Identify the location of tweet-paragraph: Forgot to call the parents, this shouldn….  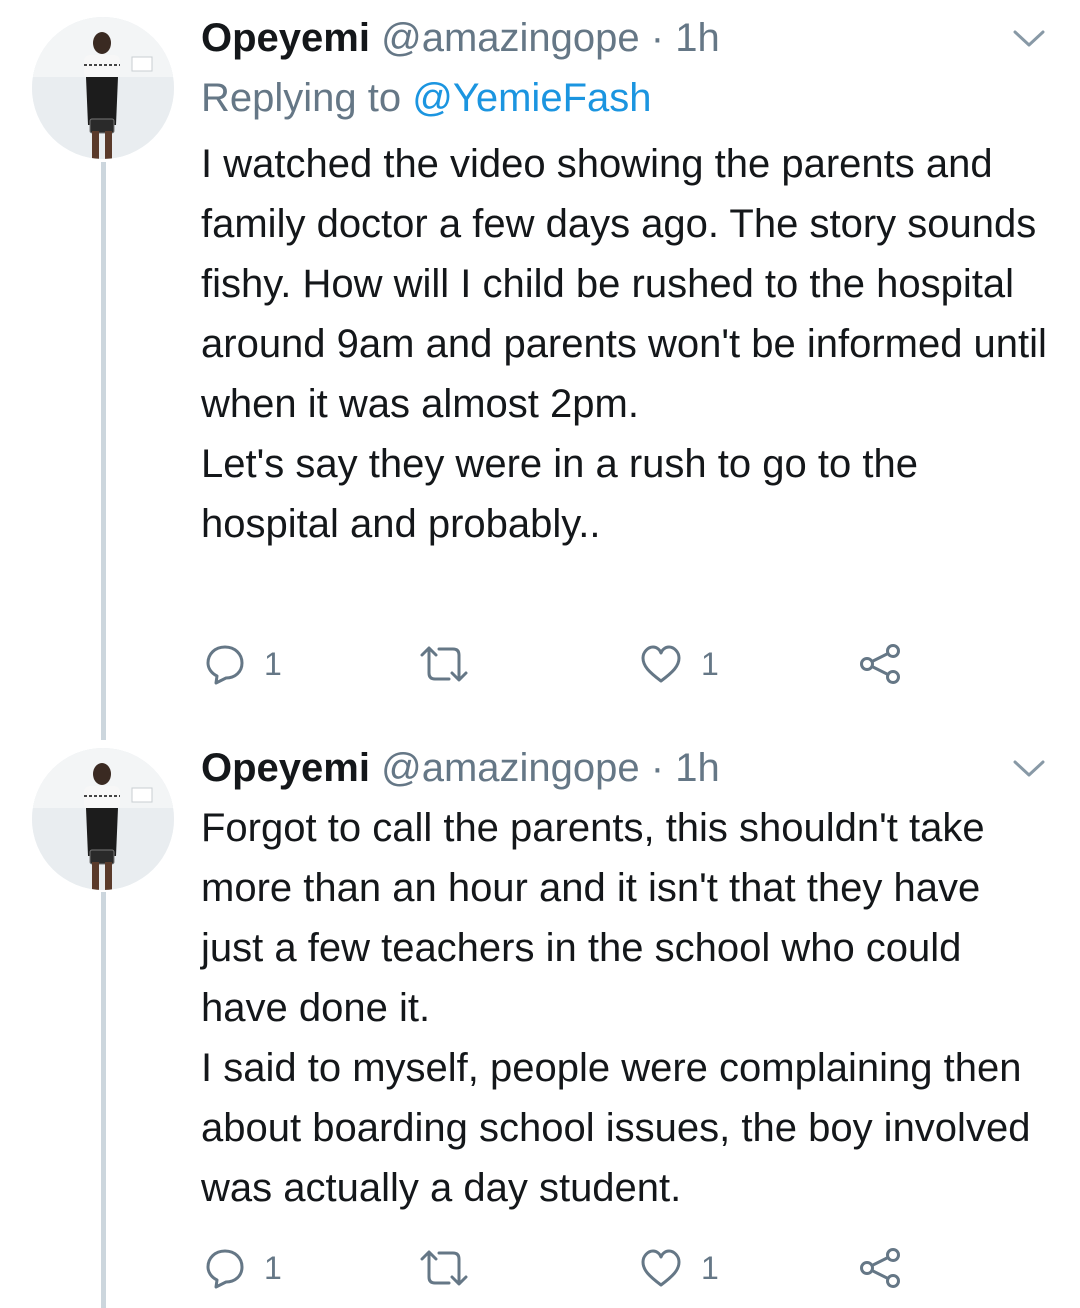
(593, 918).